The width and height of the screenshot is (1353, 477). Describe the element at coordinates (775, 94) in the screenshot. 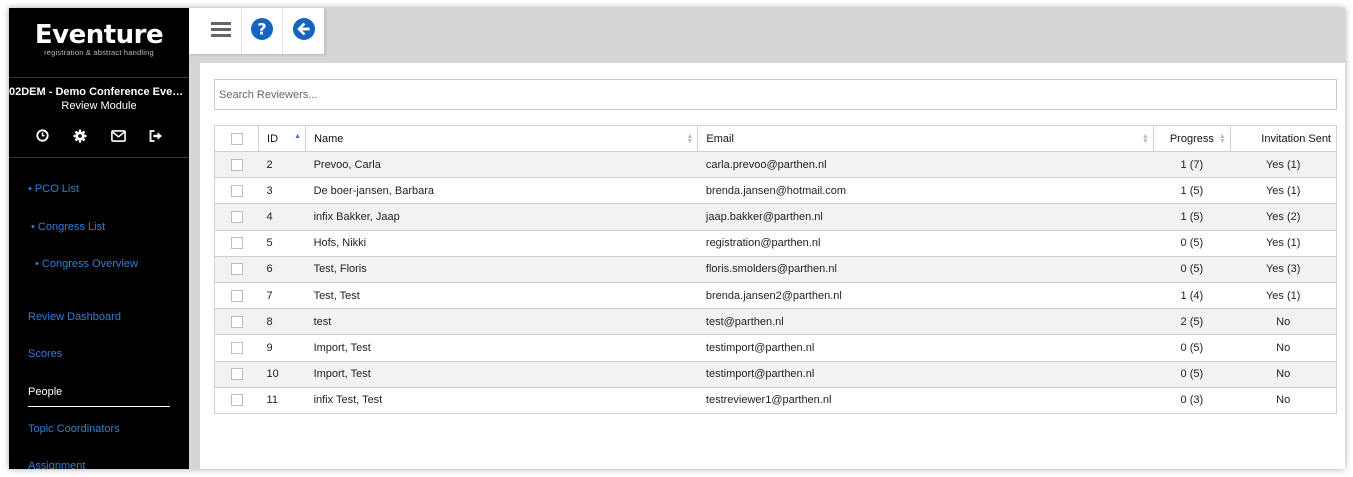

I see `search-input` at that location.